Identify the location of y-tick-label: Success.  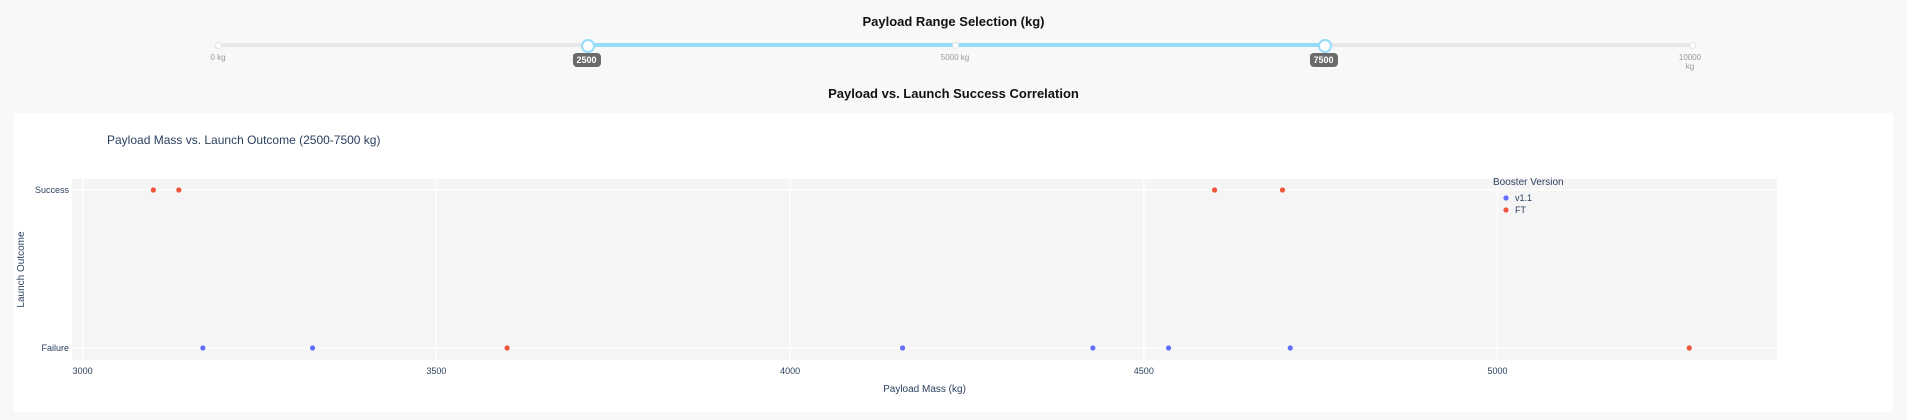
(52, 190).